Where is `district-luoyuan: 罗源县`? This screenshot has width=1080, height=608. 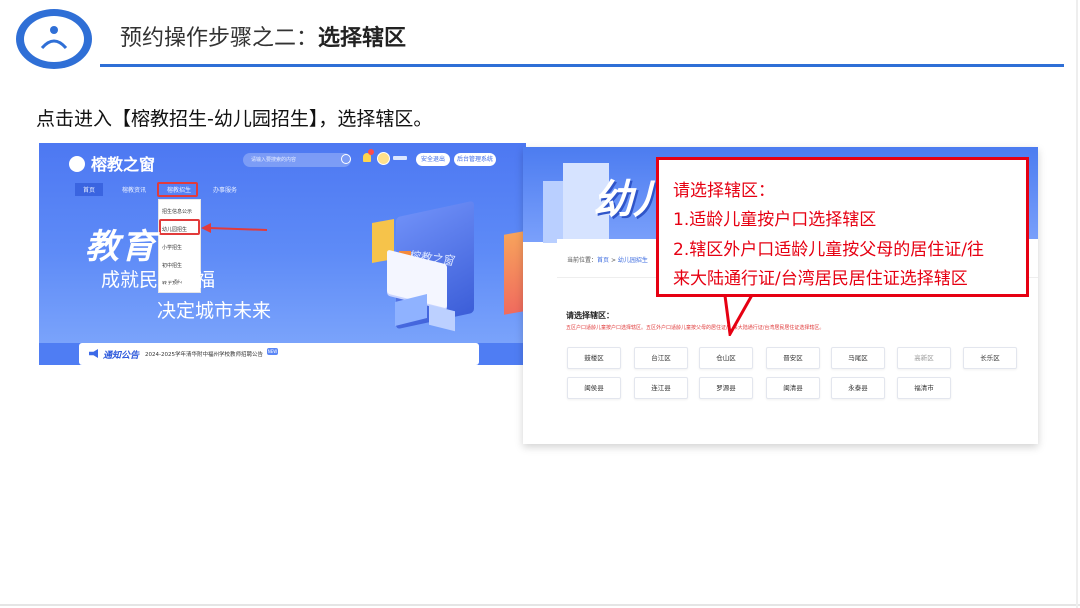 district-luoyuan: 罗源县 is located at coordinates (726, 388).